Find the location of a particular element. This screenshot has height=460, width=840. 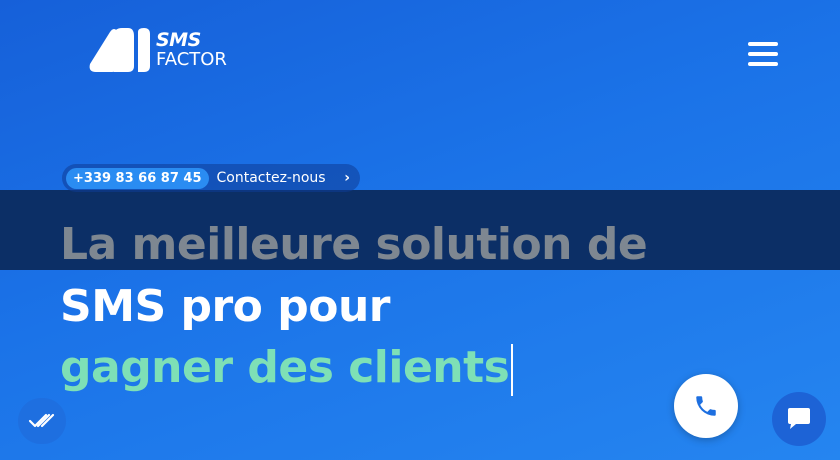

contact-pill: +339 83 66 87 45 Contactez-nous › is located at coordinates (211, 178).